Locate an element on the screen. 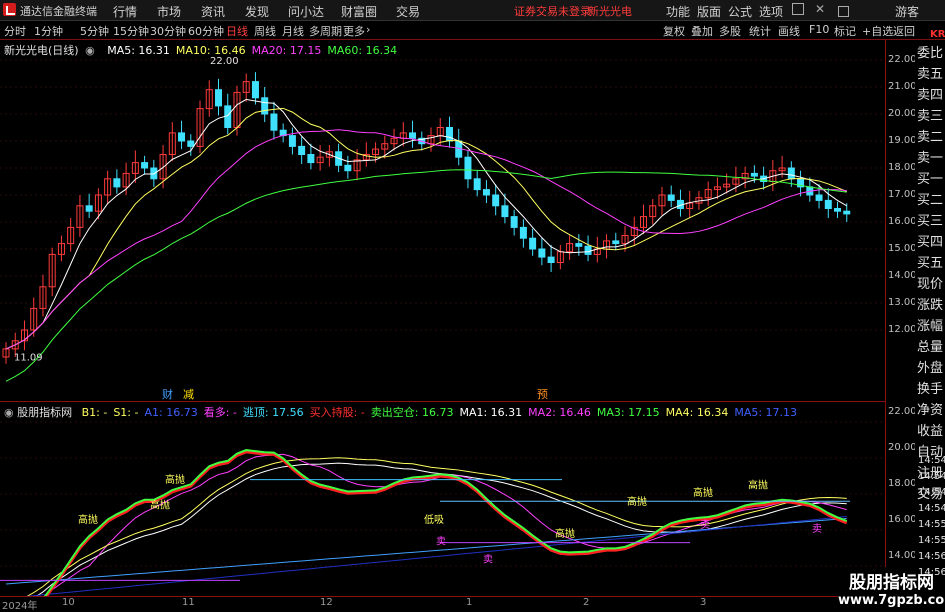 The image size is (945, 612). more-chevron-icon: › is located at coordinates (368, 29).